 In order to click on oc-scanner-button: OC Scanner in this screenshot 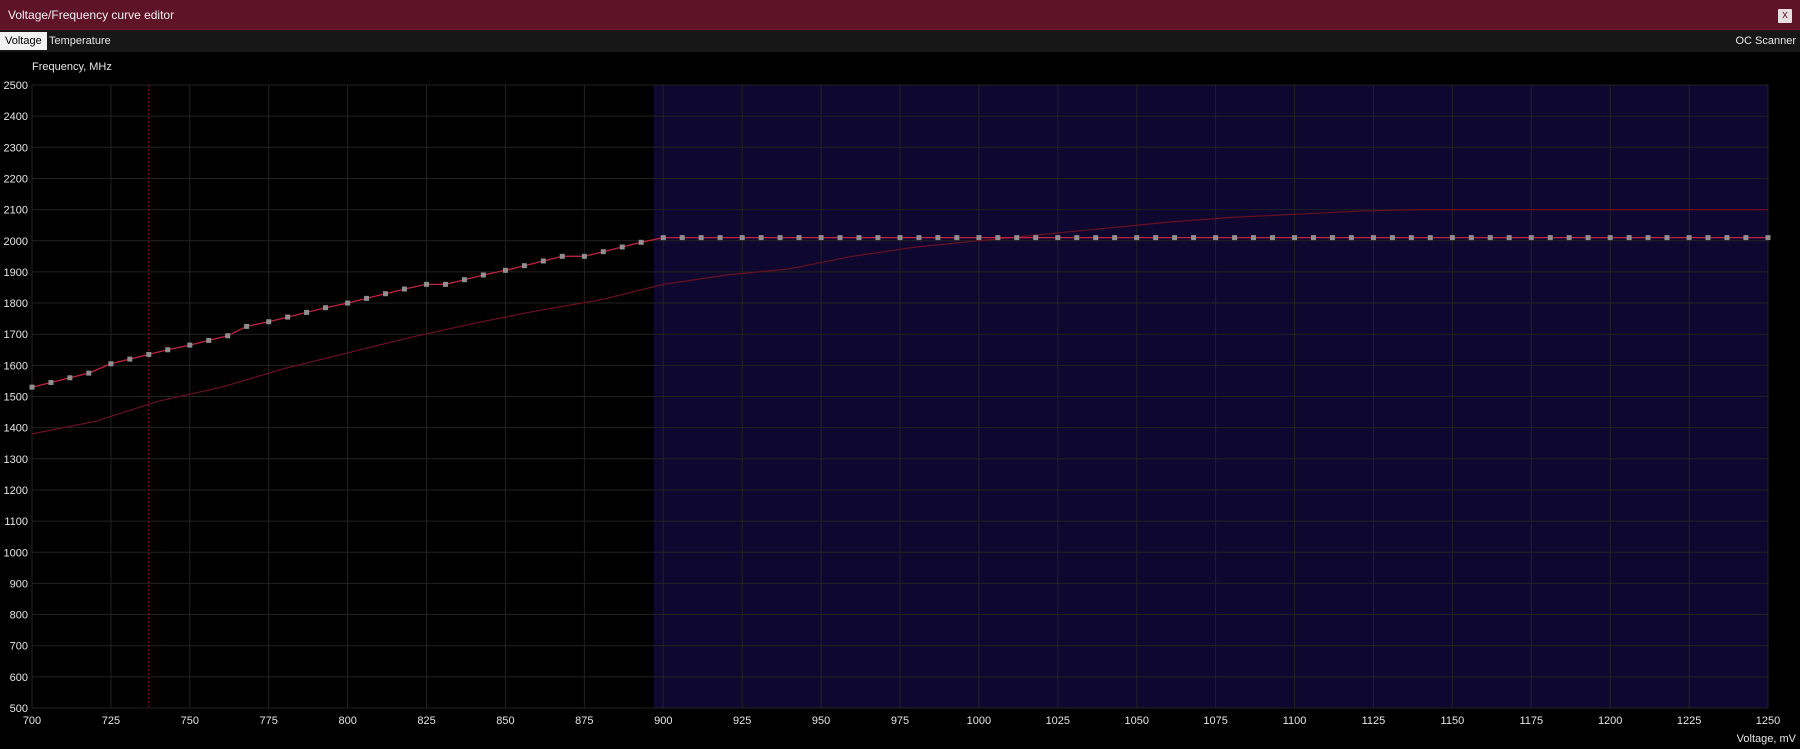, I will do `click(1765, 41)`.